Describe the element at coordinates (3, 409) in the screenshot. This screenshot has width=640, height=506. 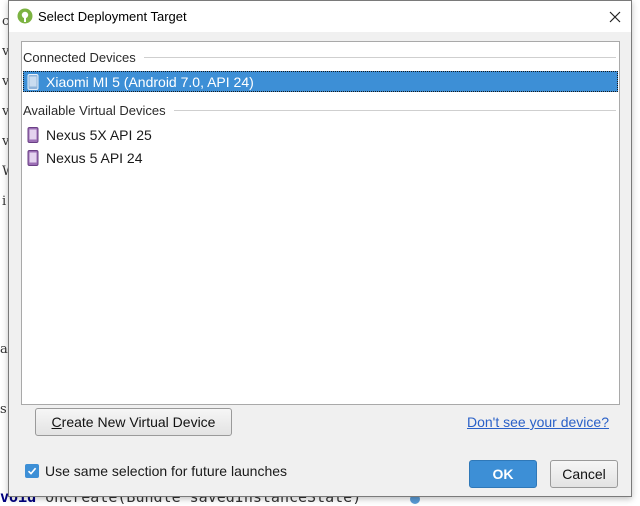
I see `background-code-fragment: s` at that location.